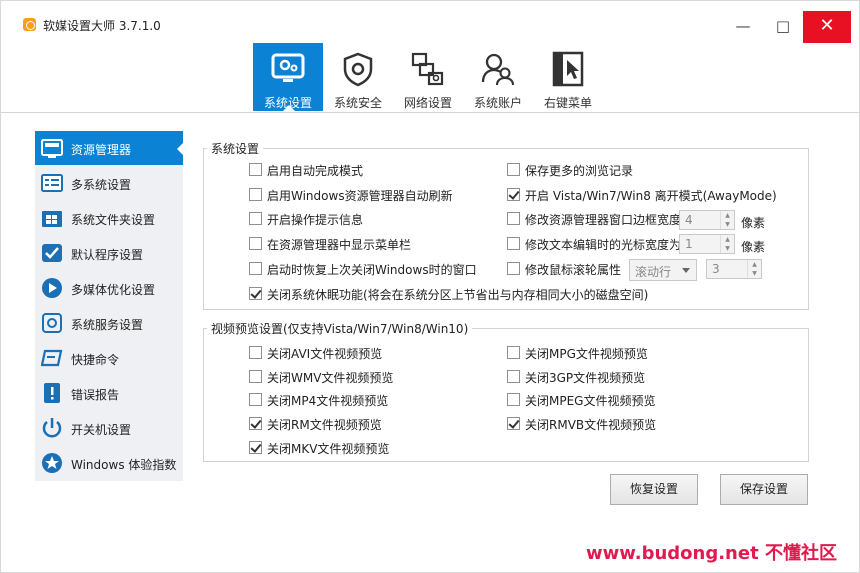  Describe the element at coordinates (707, 244) in the screenshot. I see `cursor-width-spinner: 1 ▲ ▼` at that location.